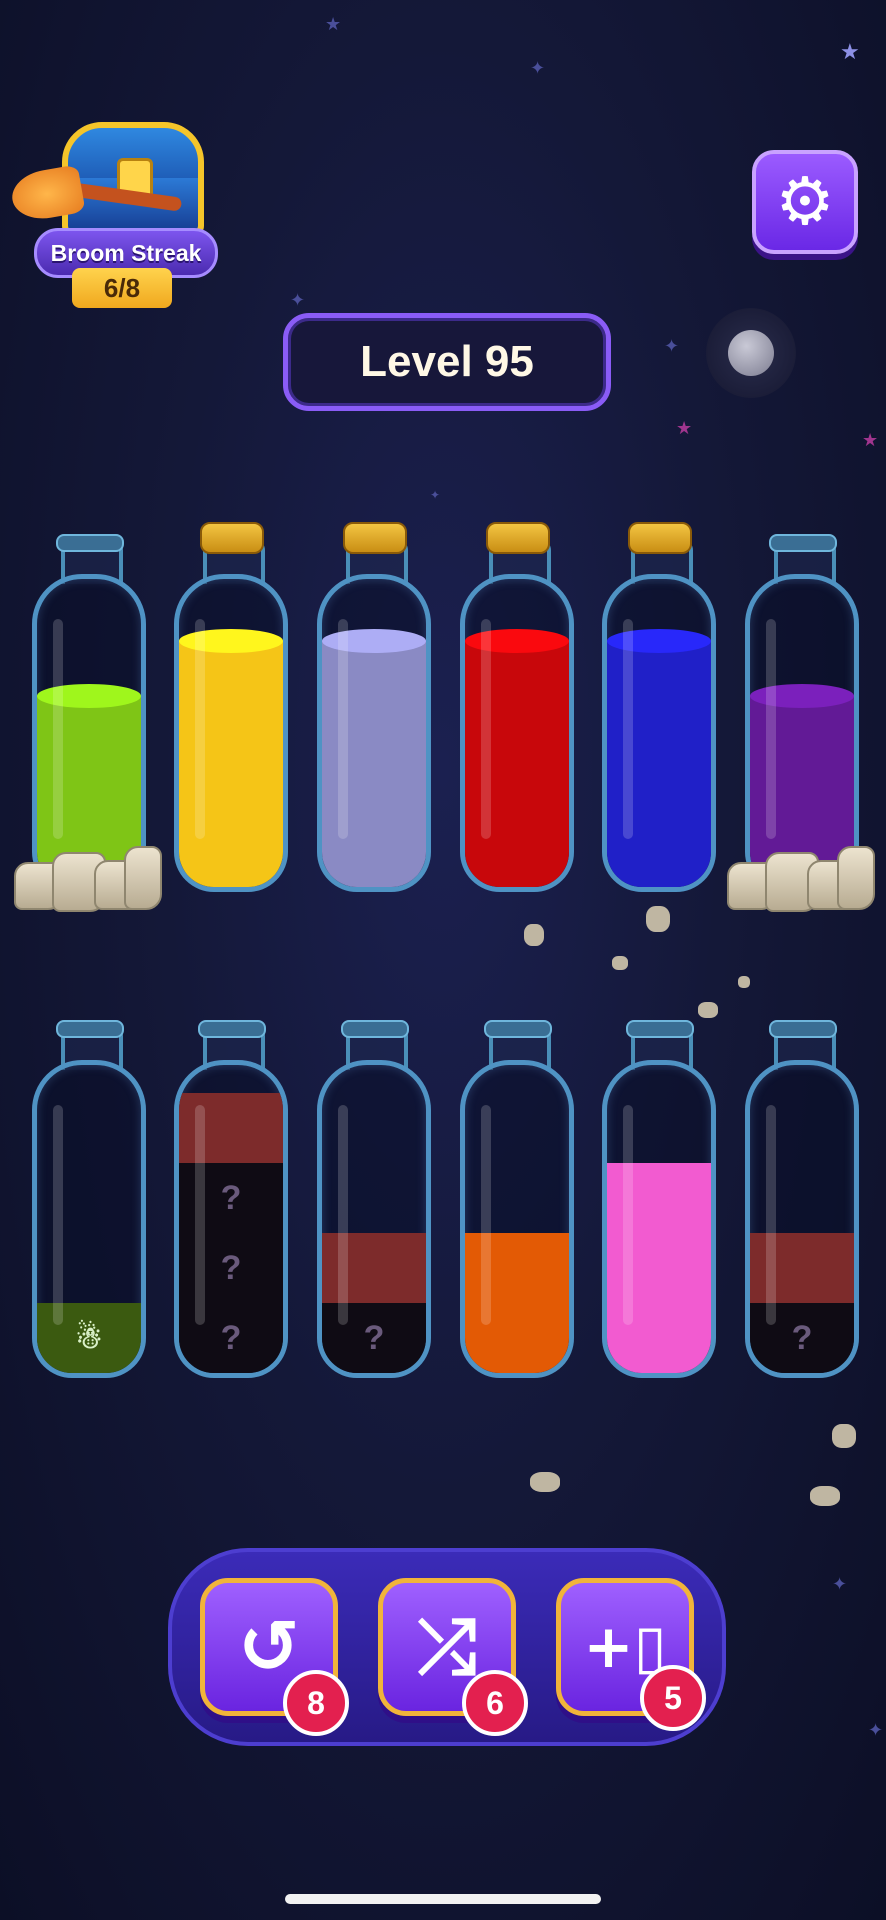 This screenshot has height=1920, width=886. What do you see at coordinates (89, 1338) in the screenshot?
I see `ghost-icon: ☃` at bounding box center [89, 1338].